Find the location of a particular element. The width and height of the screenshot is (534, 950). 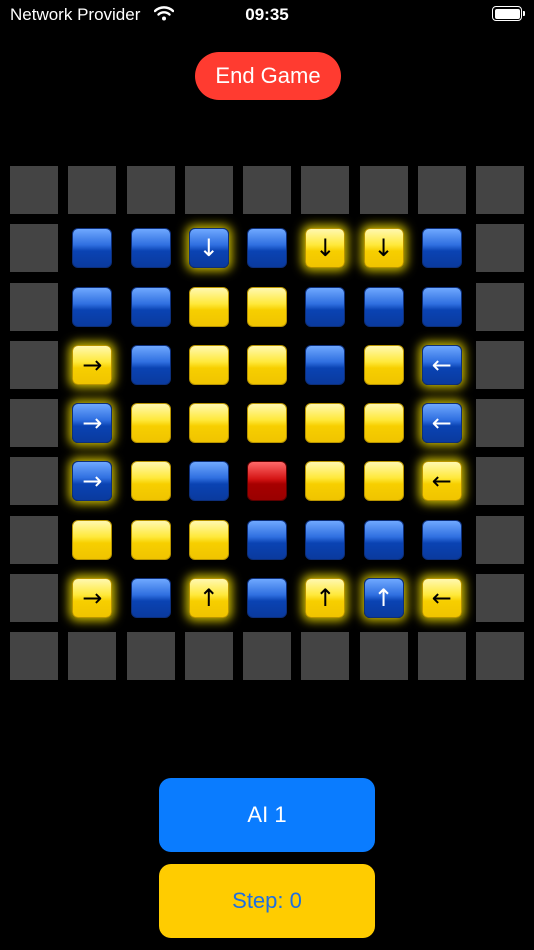

red-piece is located at coordinates (267, 481).